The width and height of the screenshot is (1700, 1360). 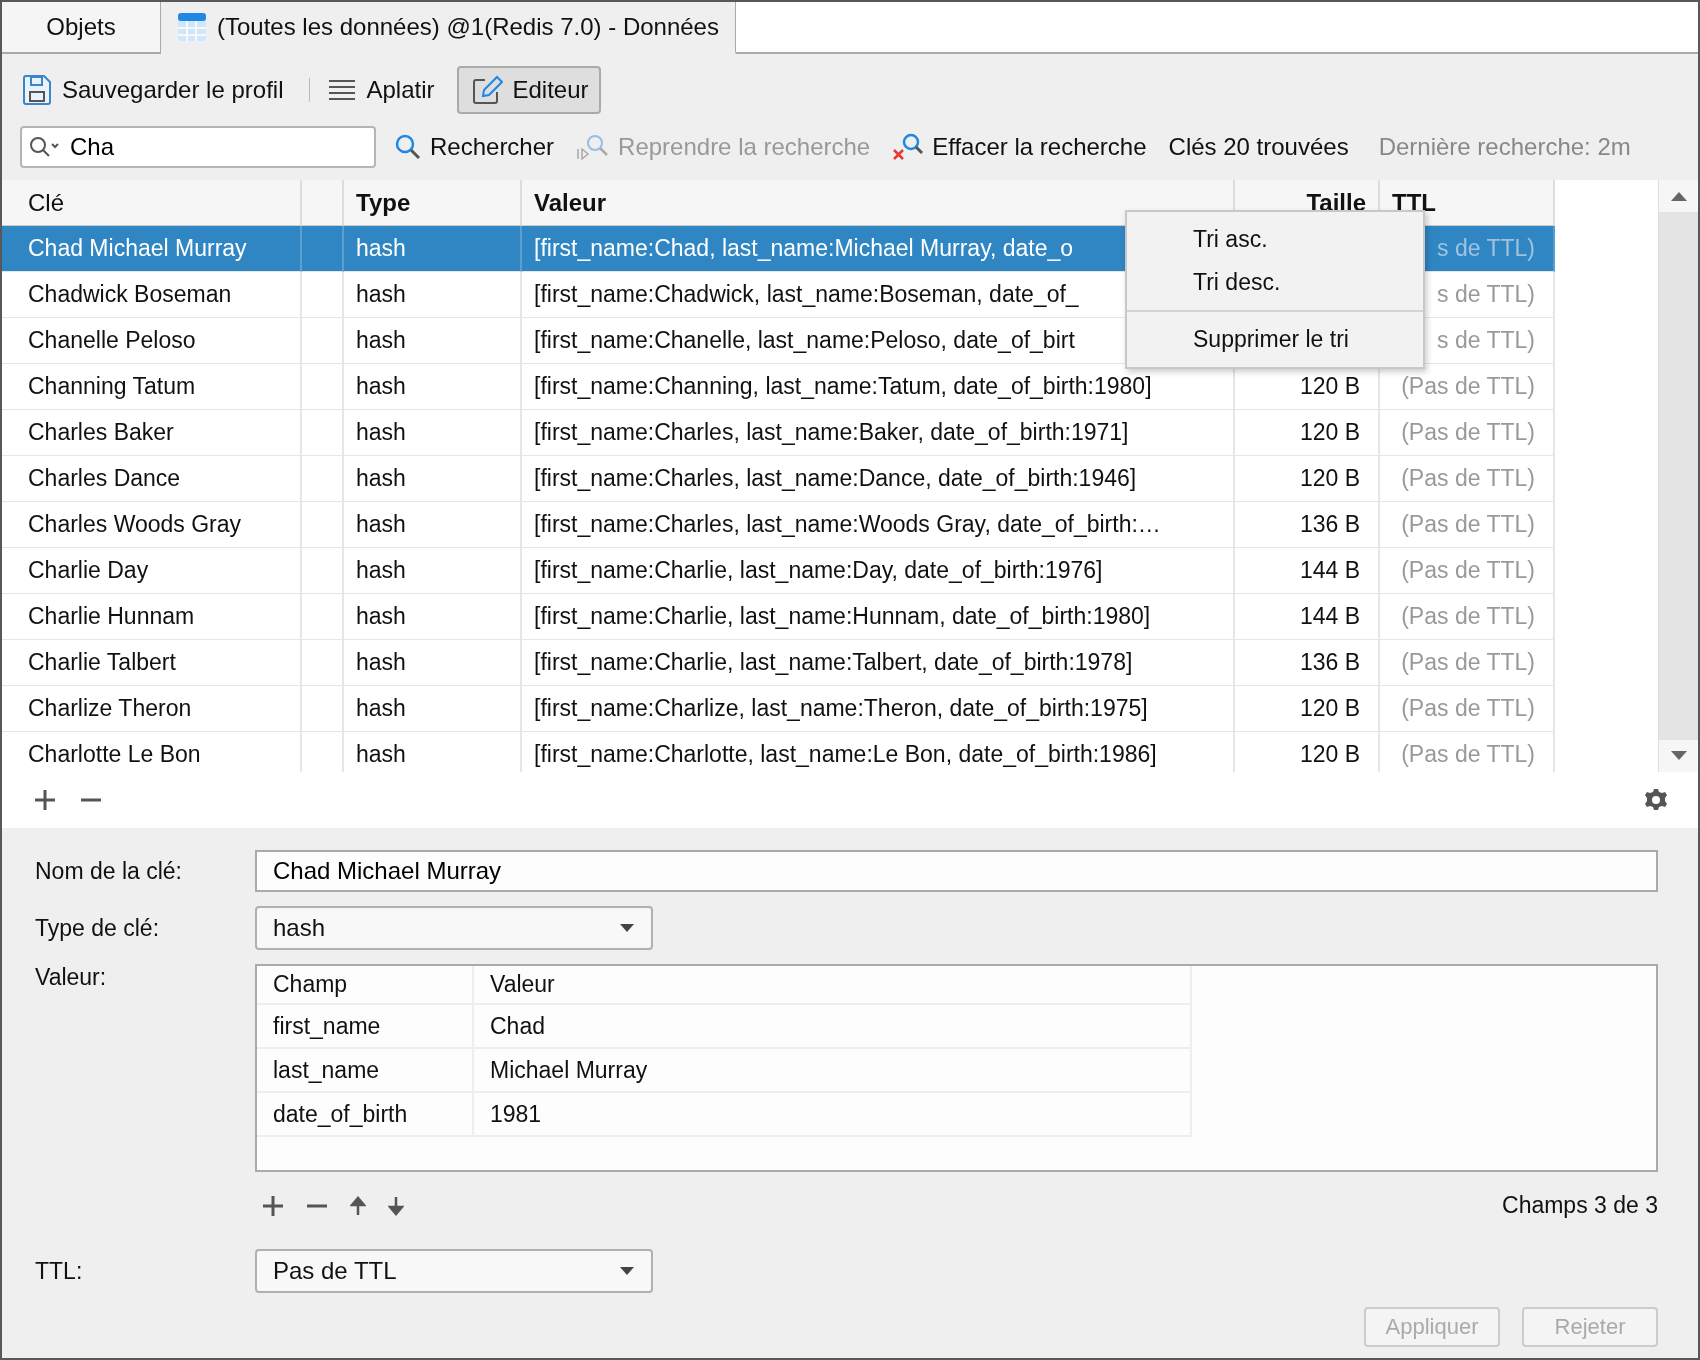 What do you see at coordinates (152, 663) in the screenshot?
I see `key-cell: Charlie Talbert` at bounding box center [152, 663].